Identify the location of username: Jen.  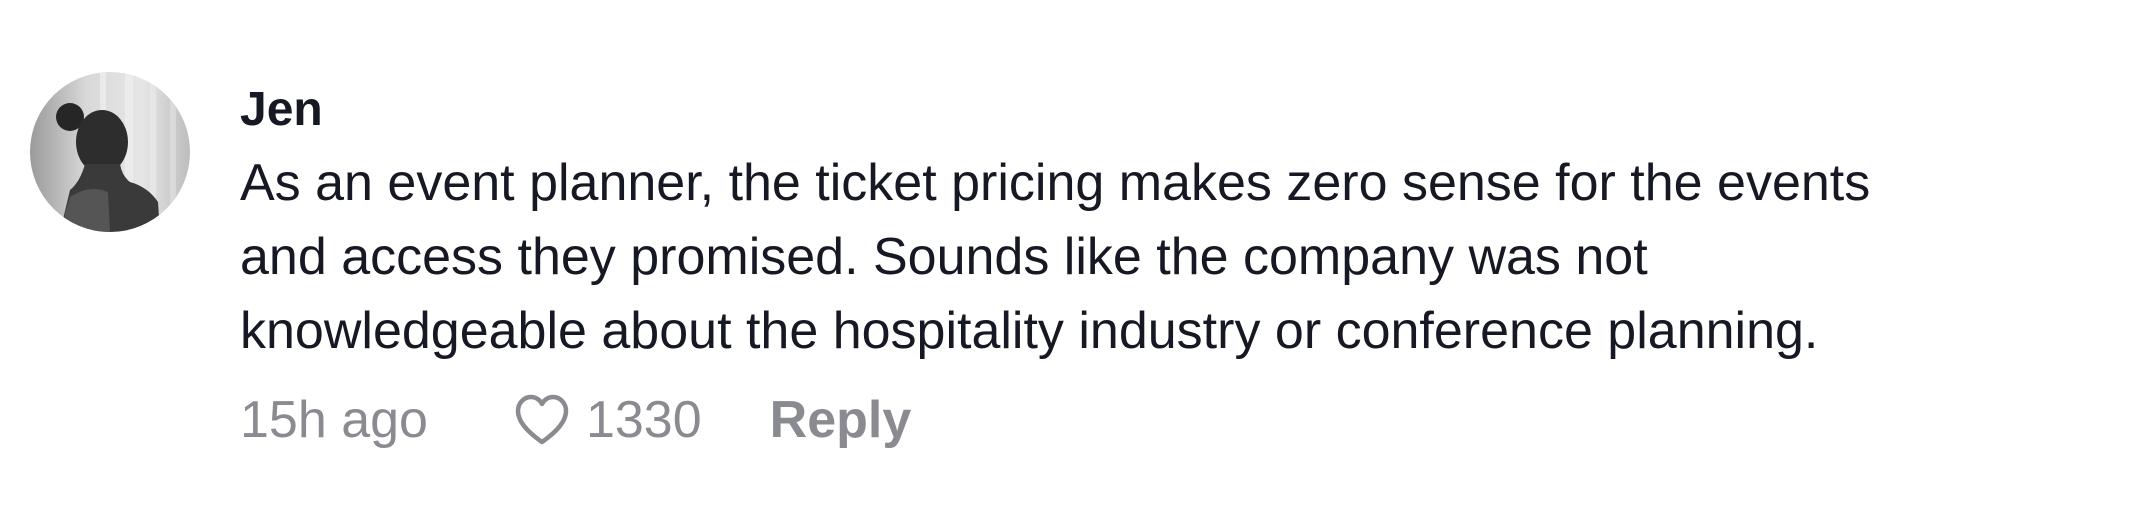
(1170, 110).